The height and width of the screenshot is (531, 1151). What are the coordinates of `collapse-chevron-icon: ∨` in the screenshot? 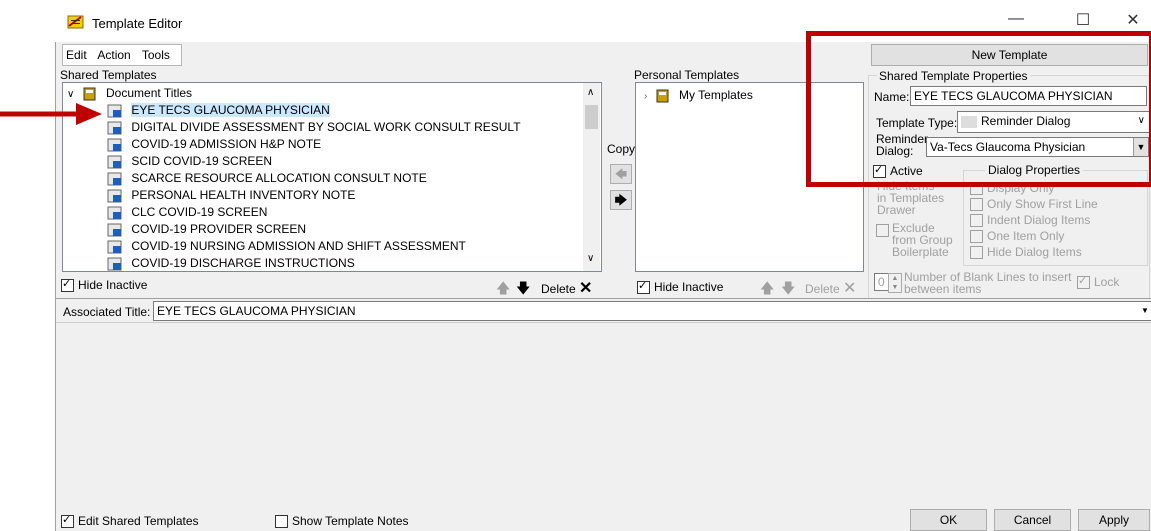 It's located at (70, 94).